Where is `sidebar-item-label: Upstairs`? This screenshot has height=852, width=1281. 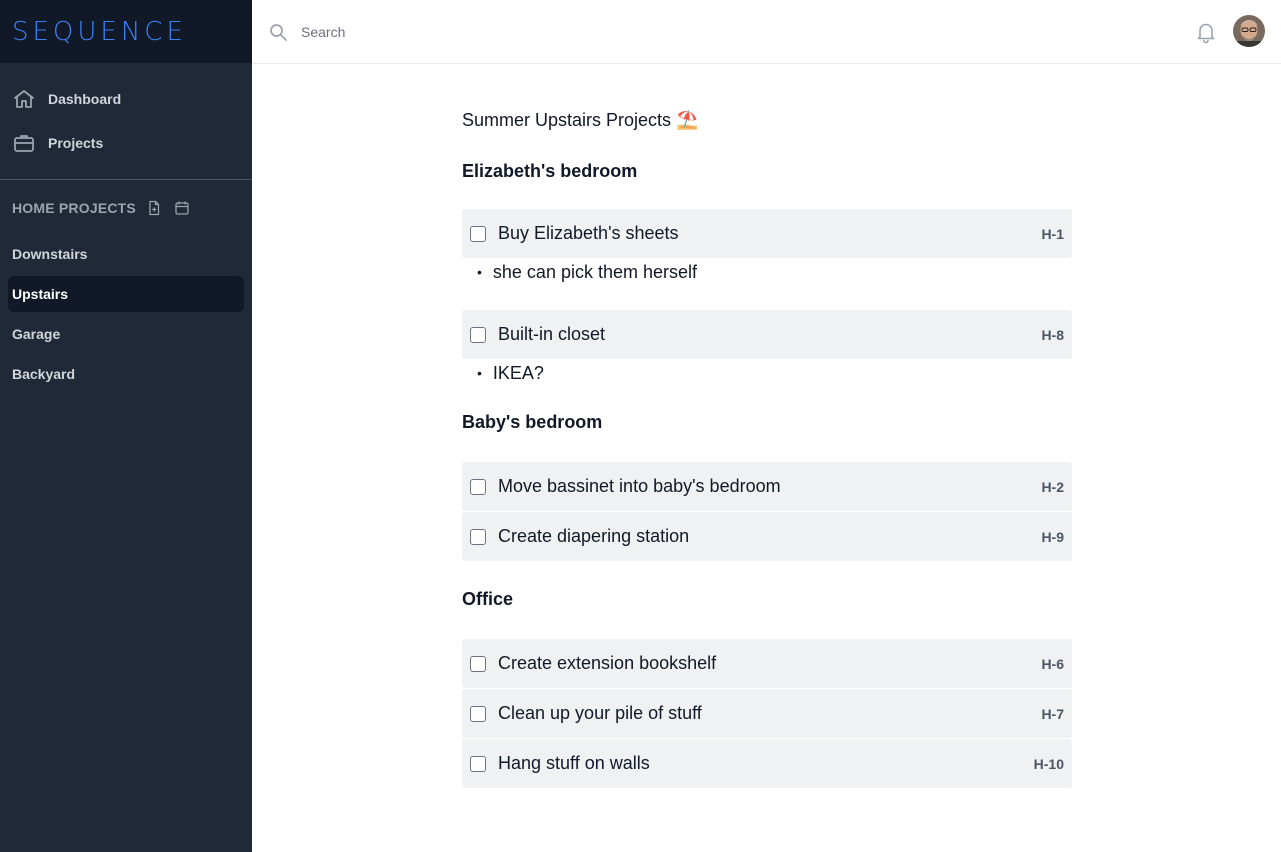
sidebar-item-label: Upstairs is located at coordinates (40, 294).